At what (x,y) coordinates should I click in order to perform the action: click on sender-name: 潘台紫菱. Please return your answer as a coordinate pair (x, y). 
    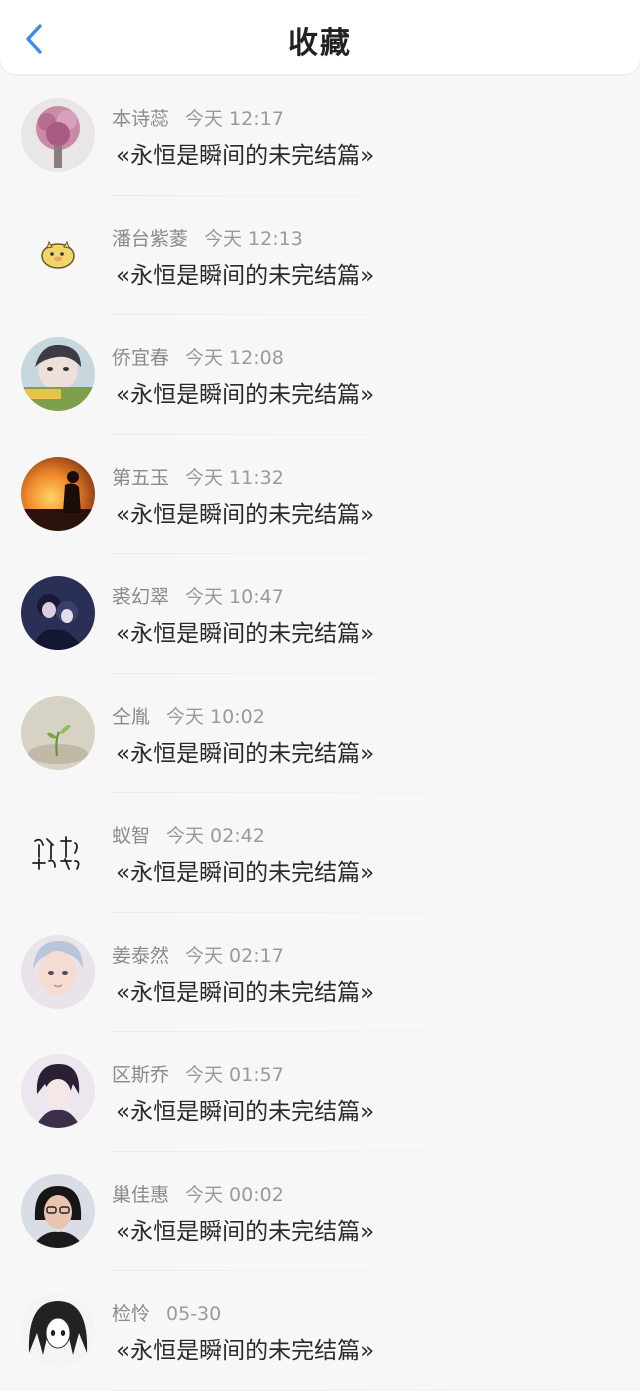
    Looking at the image, I should click on (150, 238).